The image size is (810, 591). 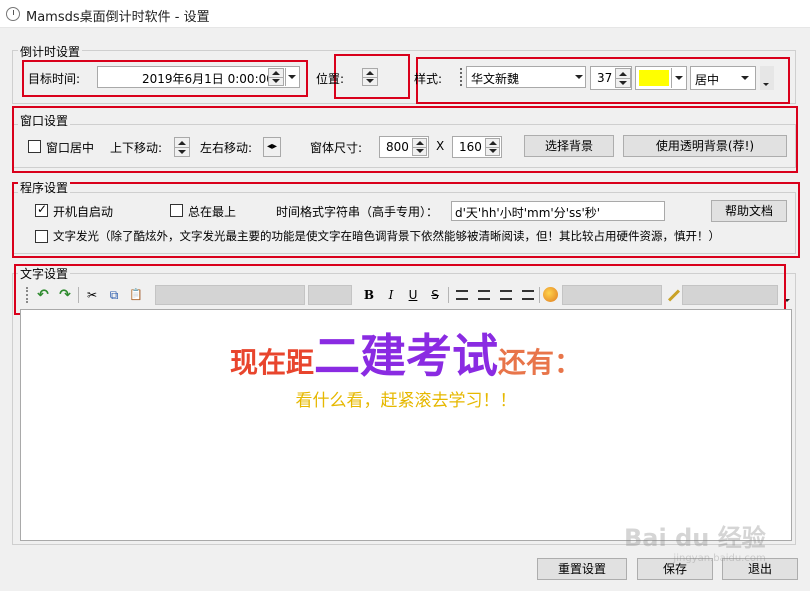 What do you see at coordinates (226, 148) in the screenshot?
I see `horizontal-move-label: 左右移动:` at bounding box center [226, 148].